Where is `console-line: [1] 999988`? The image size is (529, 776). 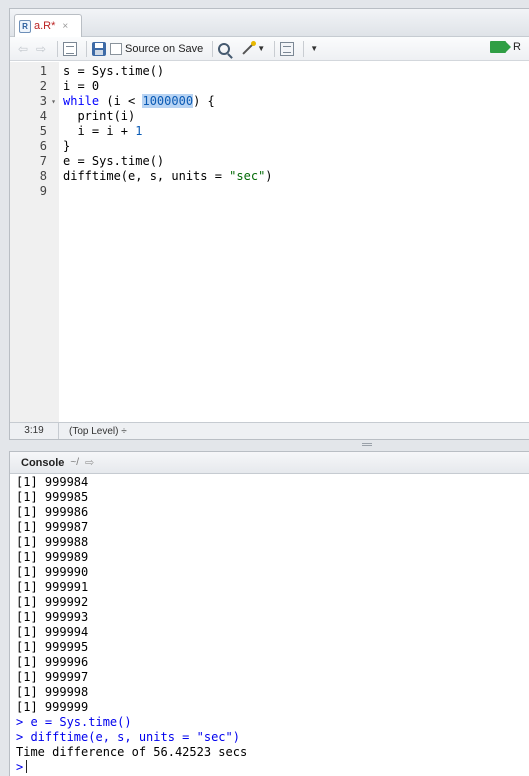 console-line: [1] 999988 is located at coordinates (52, 542).